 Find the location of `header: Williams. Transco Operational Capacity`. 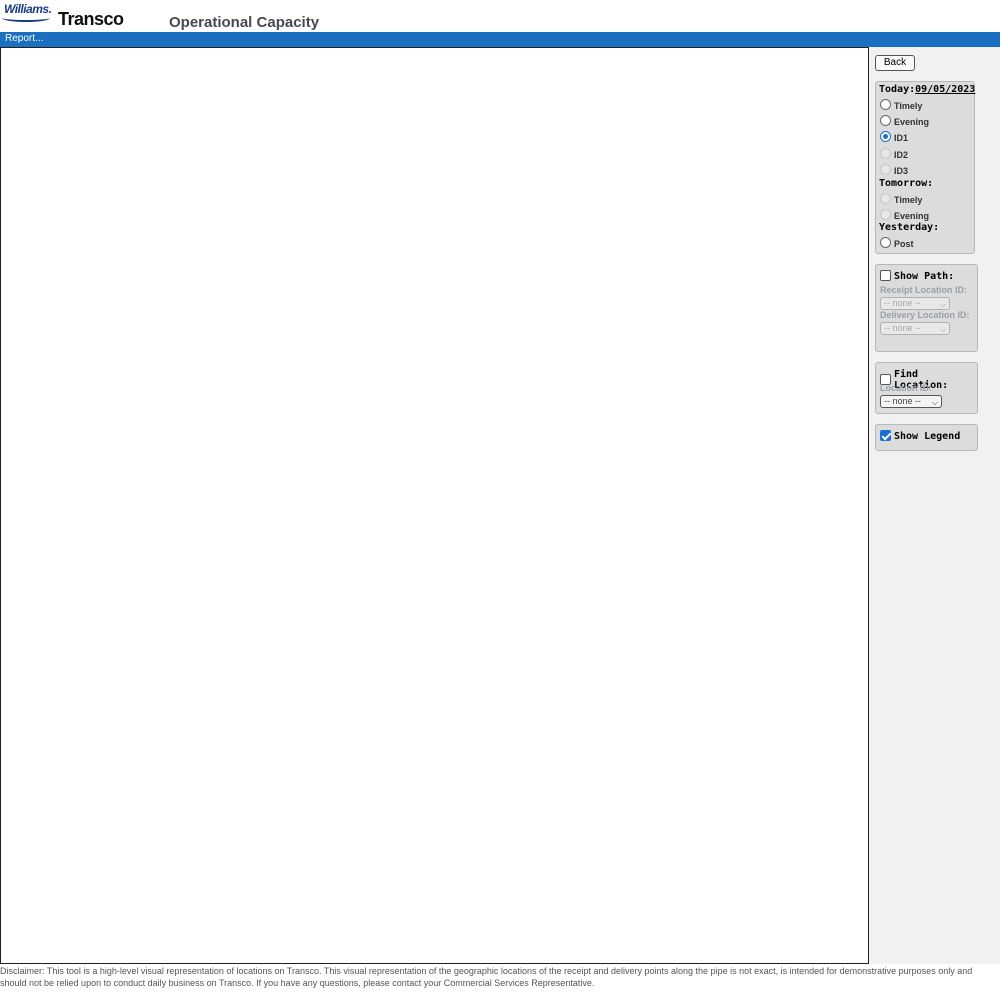

header: Williams. Transco Operational Capacity is located at coordinates (500, 16).